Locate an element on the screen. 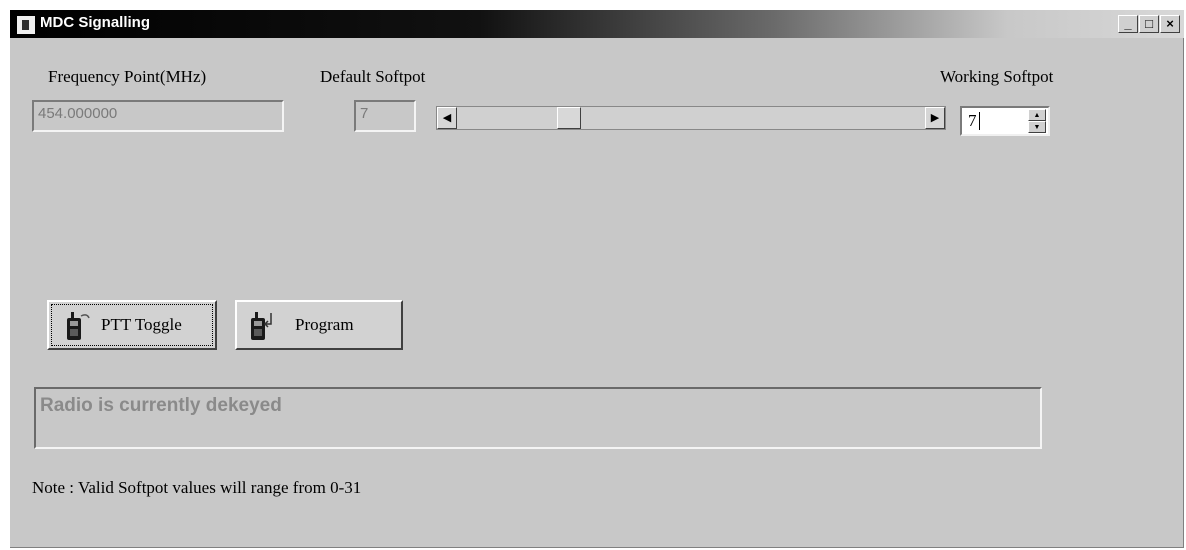  window-title: MDC Signalling is located at coordinates (95, 22).